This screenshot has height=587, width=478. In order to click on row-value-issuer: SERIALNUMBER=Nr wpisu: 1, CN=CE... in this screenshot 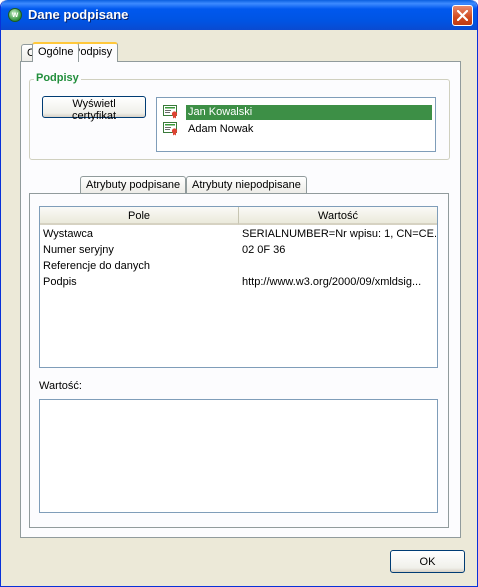, I will do `click(339, 234)`.